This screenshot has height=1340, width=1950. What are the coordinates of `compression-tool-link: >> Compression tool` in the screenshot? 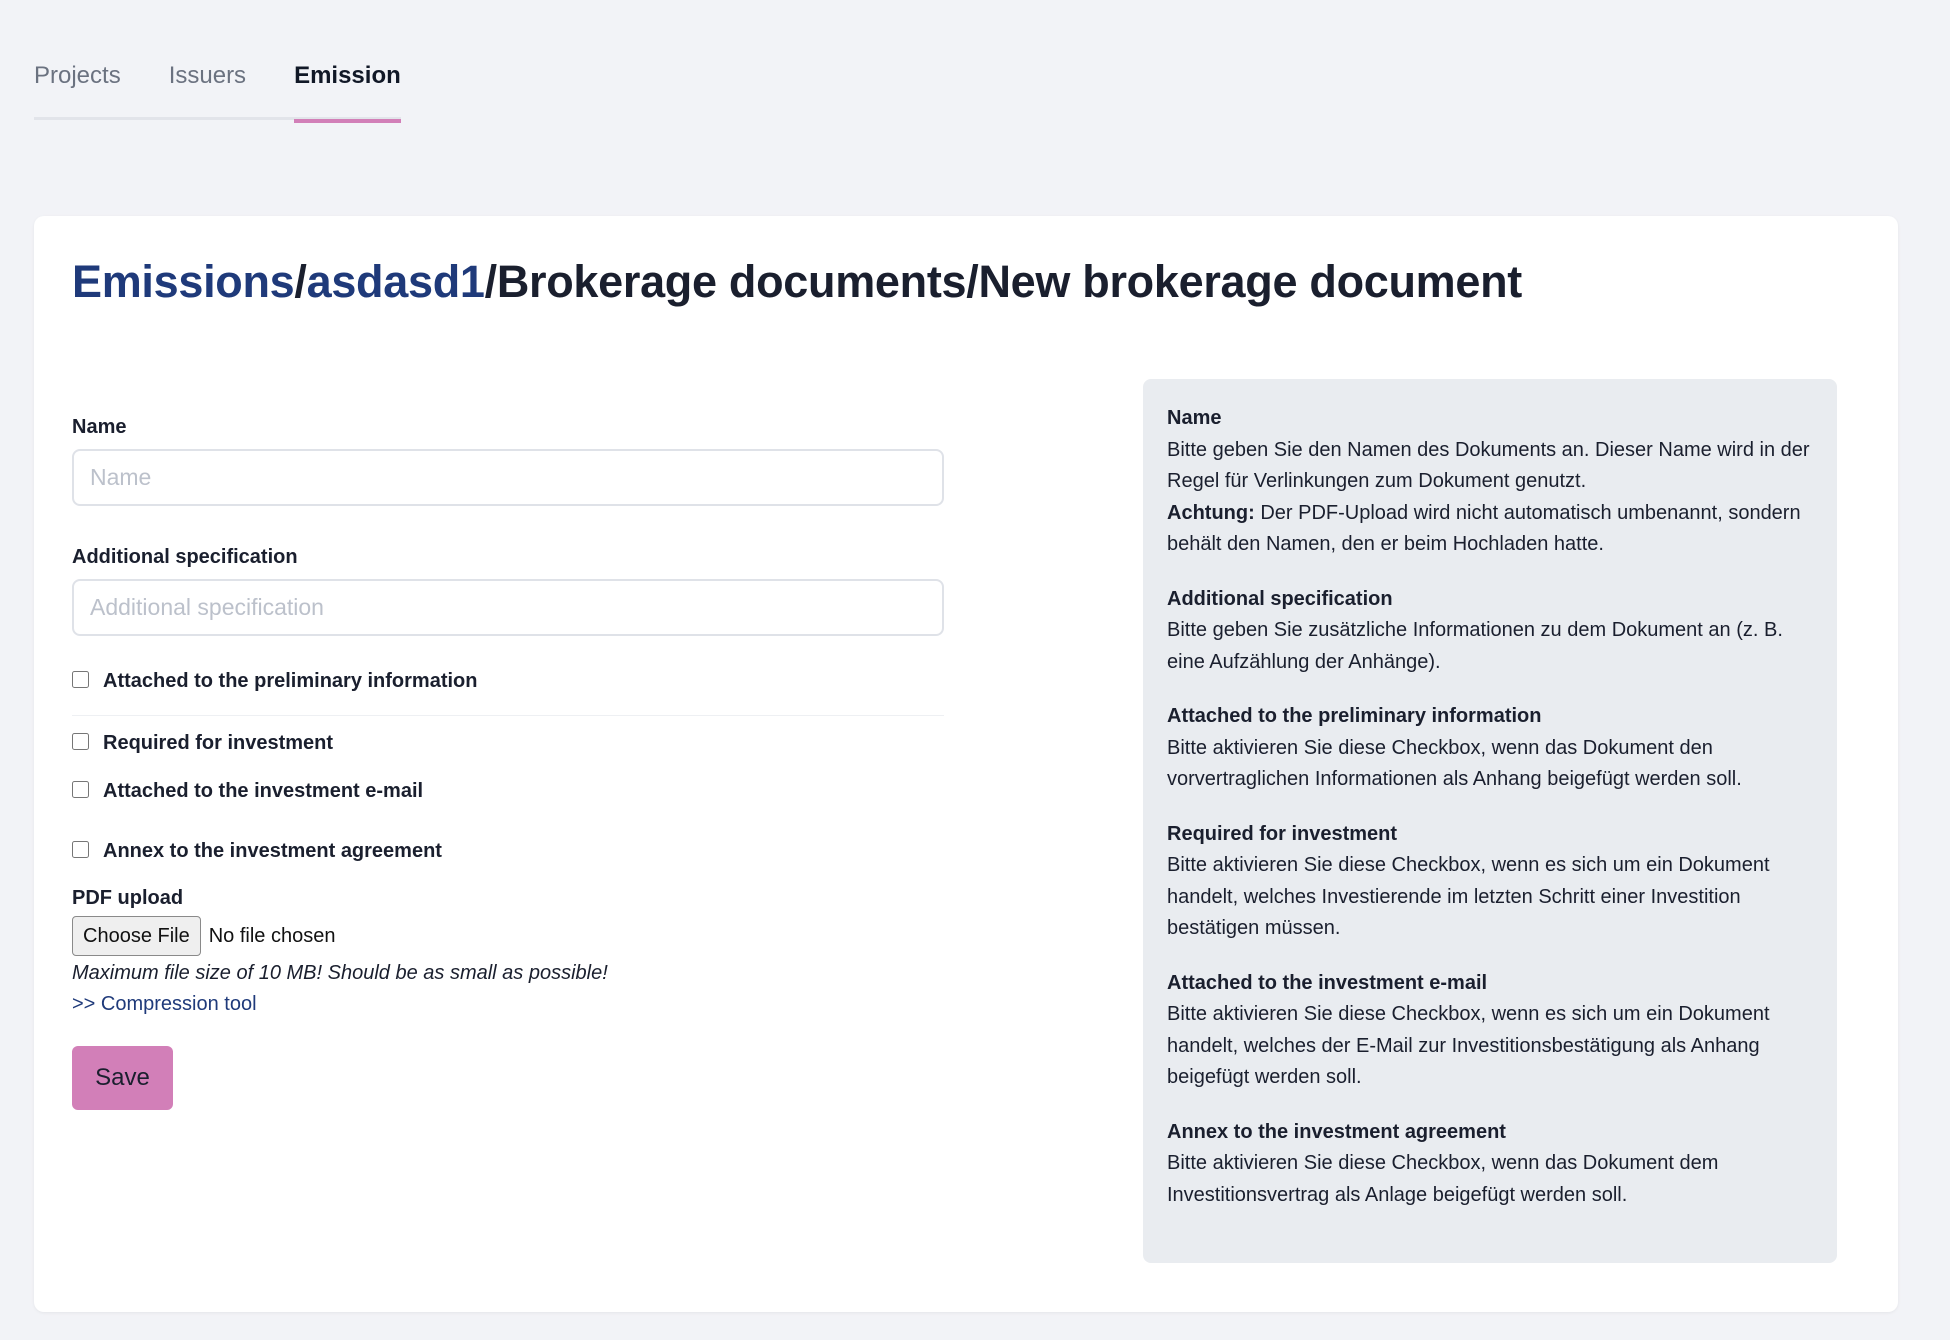 It's located at (164, 1004).